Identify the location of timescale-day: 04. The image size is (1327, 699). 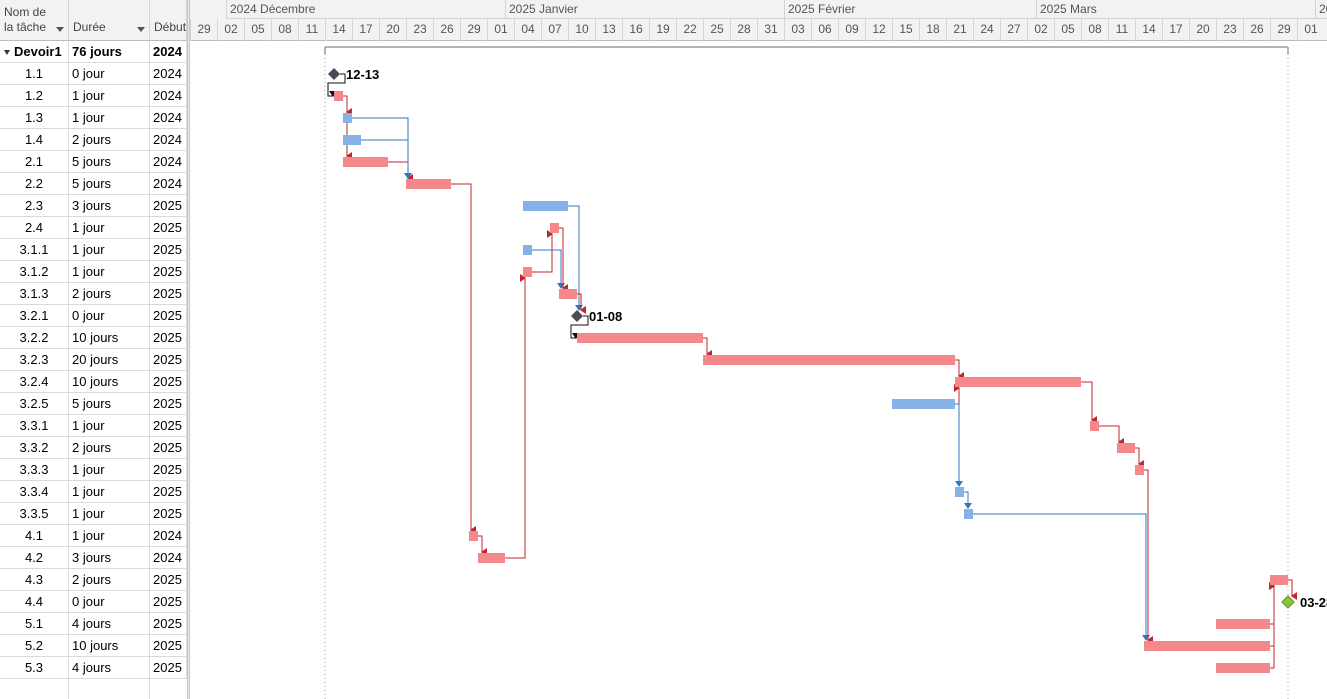
(527, 30).